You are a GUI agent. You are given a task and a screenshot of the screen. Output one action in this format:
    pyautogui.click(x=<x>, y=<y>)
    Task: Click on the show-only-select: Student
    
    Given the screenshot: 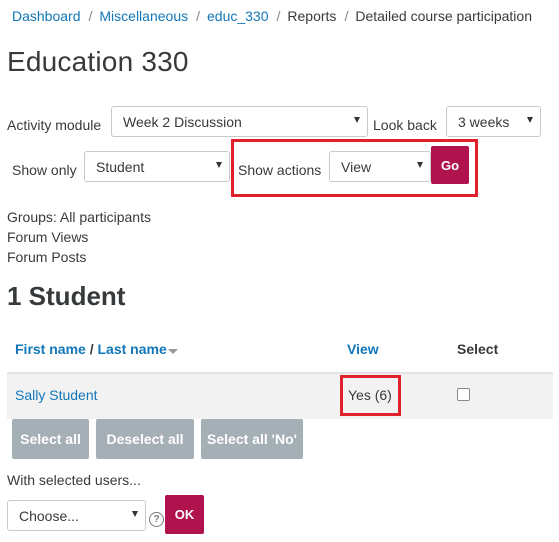 What is the action you would take?
    pyautogui.click(x=157, y=166)
    